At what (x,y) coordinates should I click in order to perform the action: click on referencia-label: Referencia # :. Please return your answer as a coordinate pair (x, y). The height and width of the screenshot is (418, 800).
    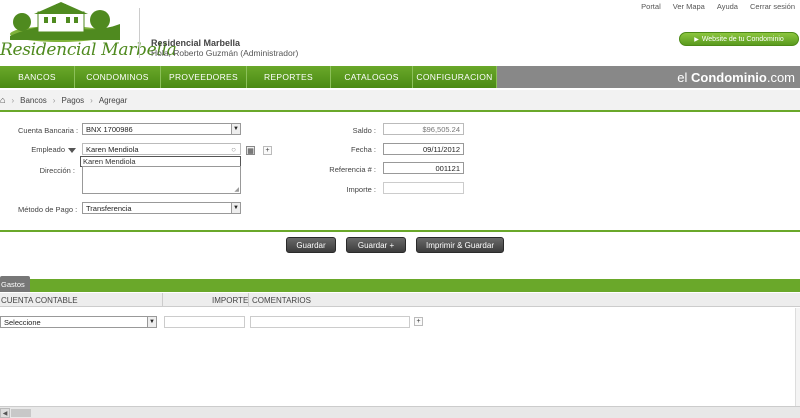
    Looking at the image, I should click on (352, 169).